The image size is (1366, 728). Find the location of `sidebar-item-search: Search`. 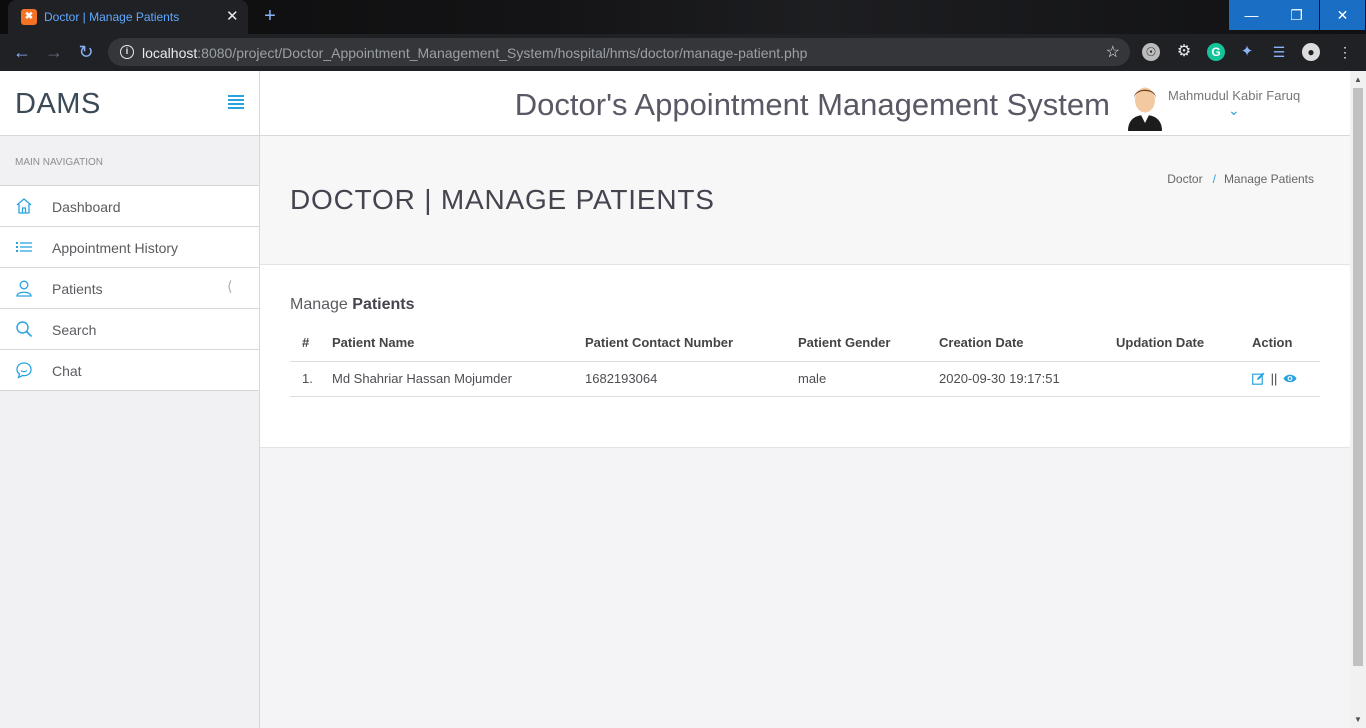

sidebar-item-search: Search is located at coordinates (129, 329).